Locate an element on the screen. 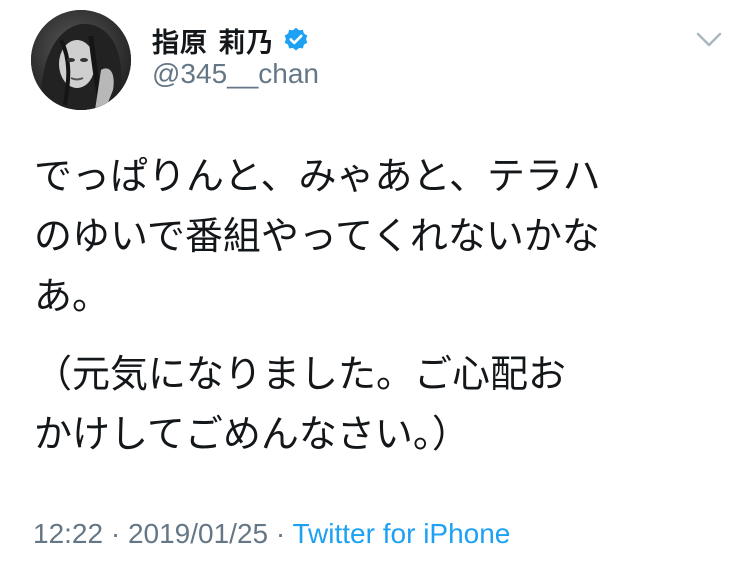 The width and height of the screenshot is (750, 567). tweet-date: 2019/01/25 is located at coordinates (198, 533).